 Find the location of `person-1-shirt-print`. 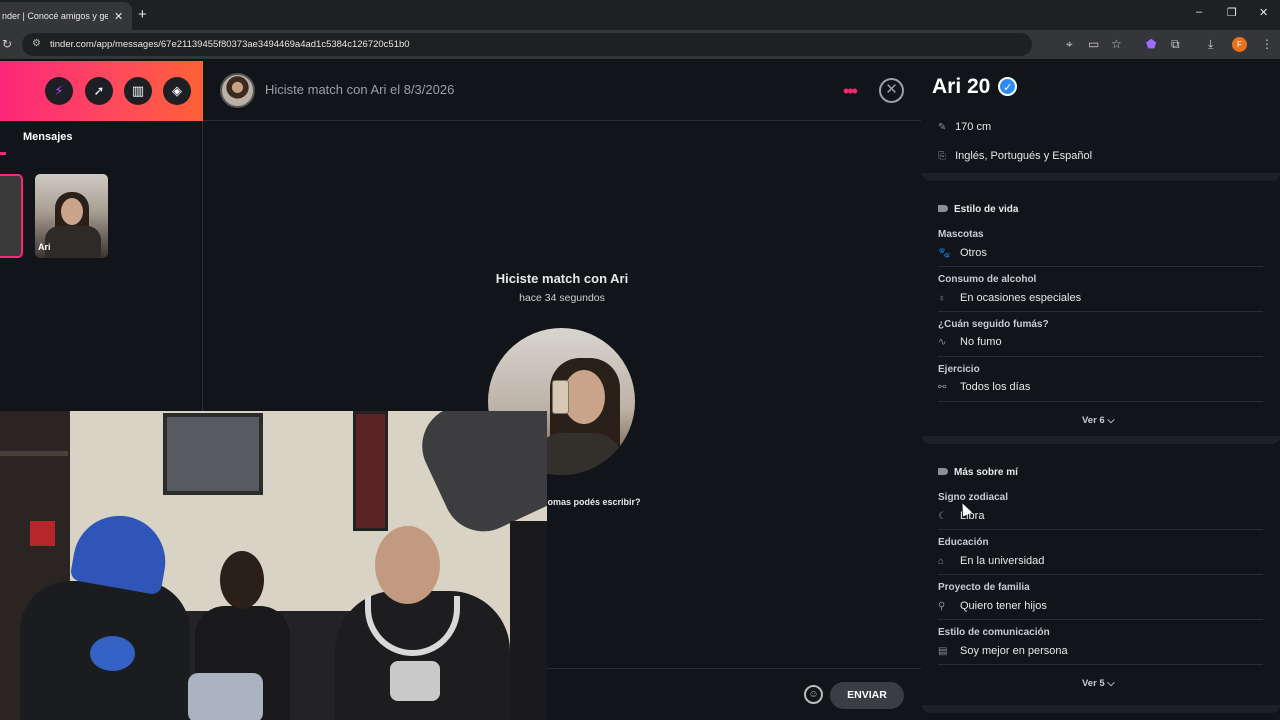

person-1-shirt-print is located at coordinates (112, 653).